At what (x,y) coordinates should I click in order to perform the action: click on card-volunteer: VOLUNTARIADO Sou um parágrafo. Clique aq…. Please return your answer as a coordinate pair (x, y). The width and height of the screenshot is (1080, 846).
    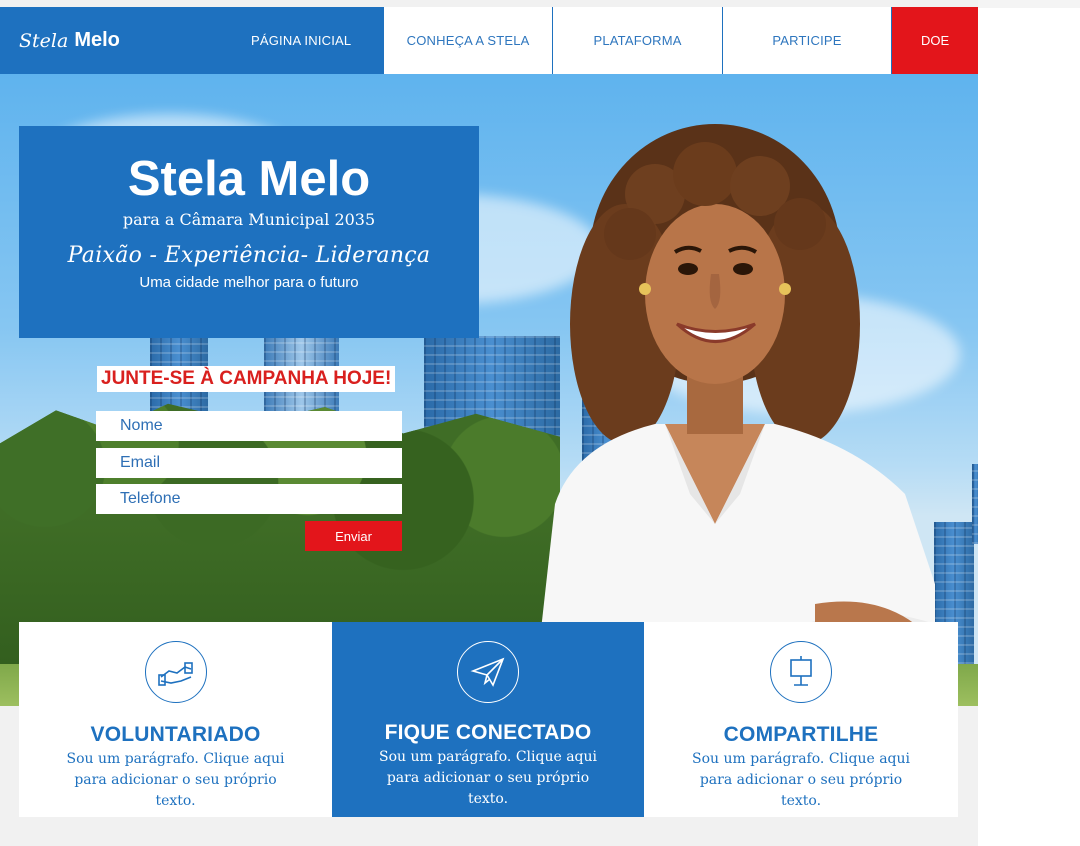
    Looking at the image, I should click on (175, 719).